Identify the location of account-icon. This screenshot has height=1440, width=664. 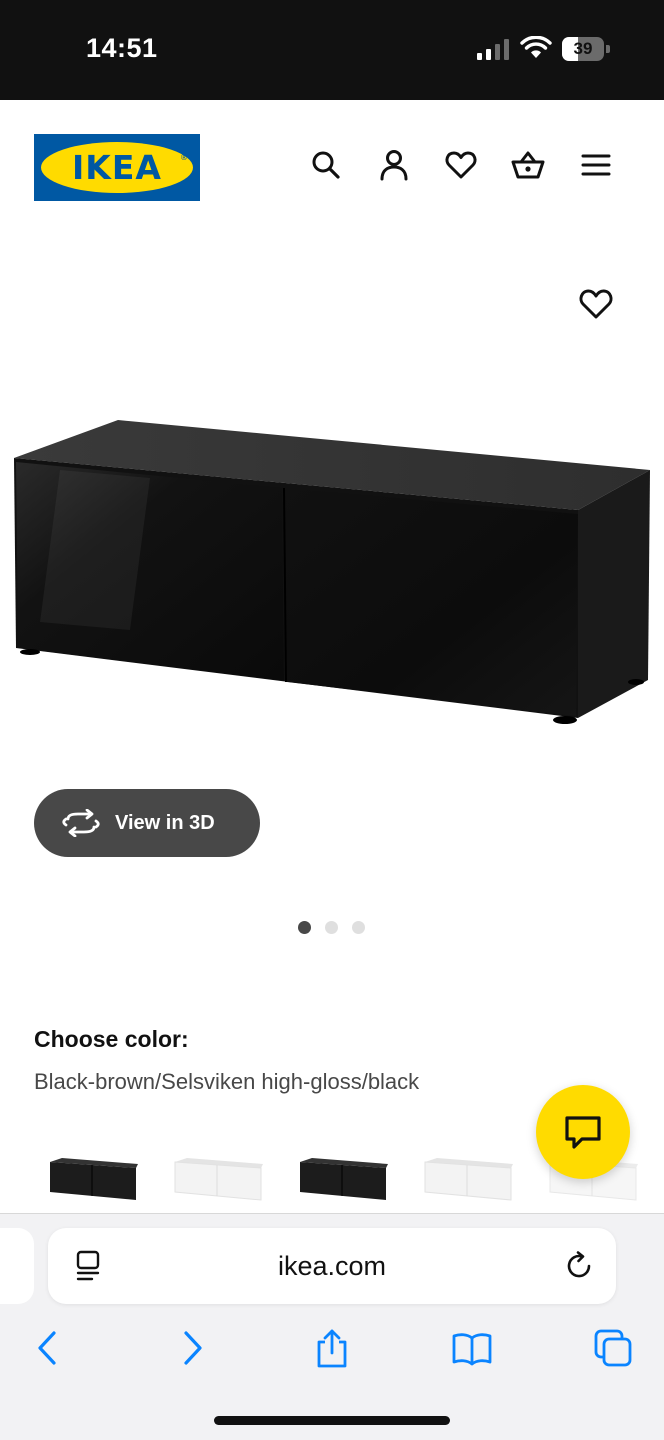
(394, 165).